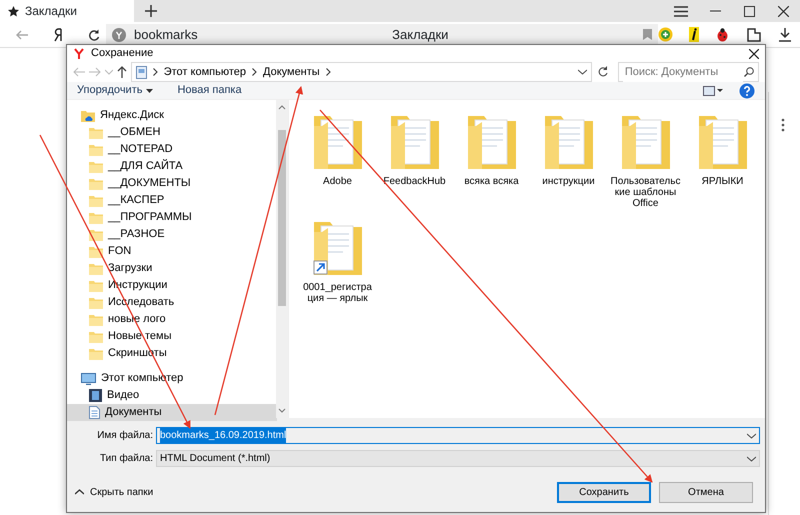 The width and height of the screenshot is (800, 515). I want to click on ladybug-icon, so click(722, 34).